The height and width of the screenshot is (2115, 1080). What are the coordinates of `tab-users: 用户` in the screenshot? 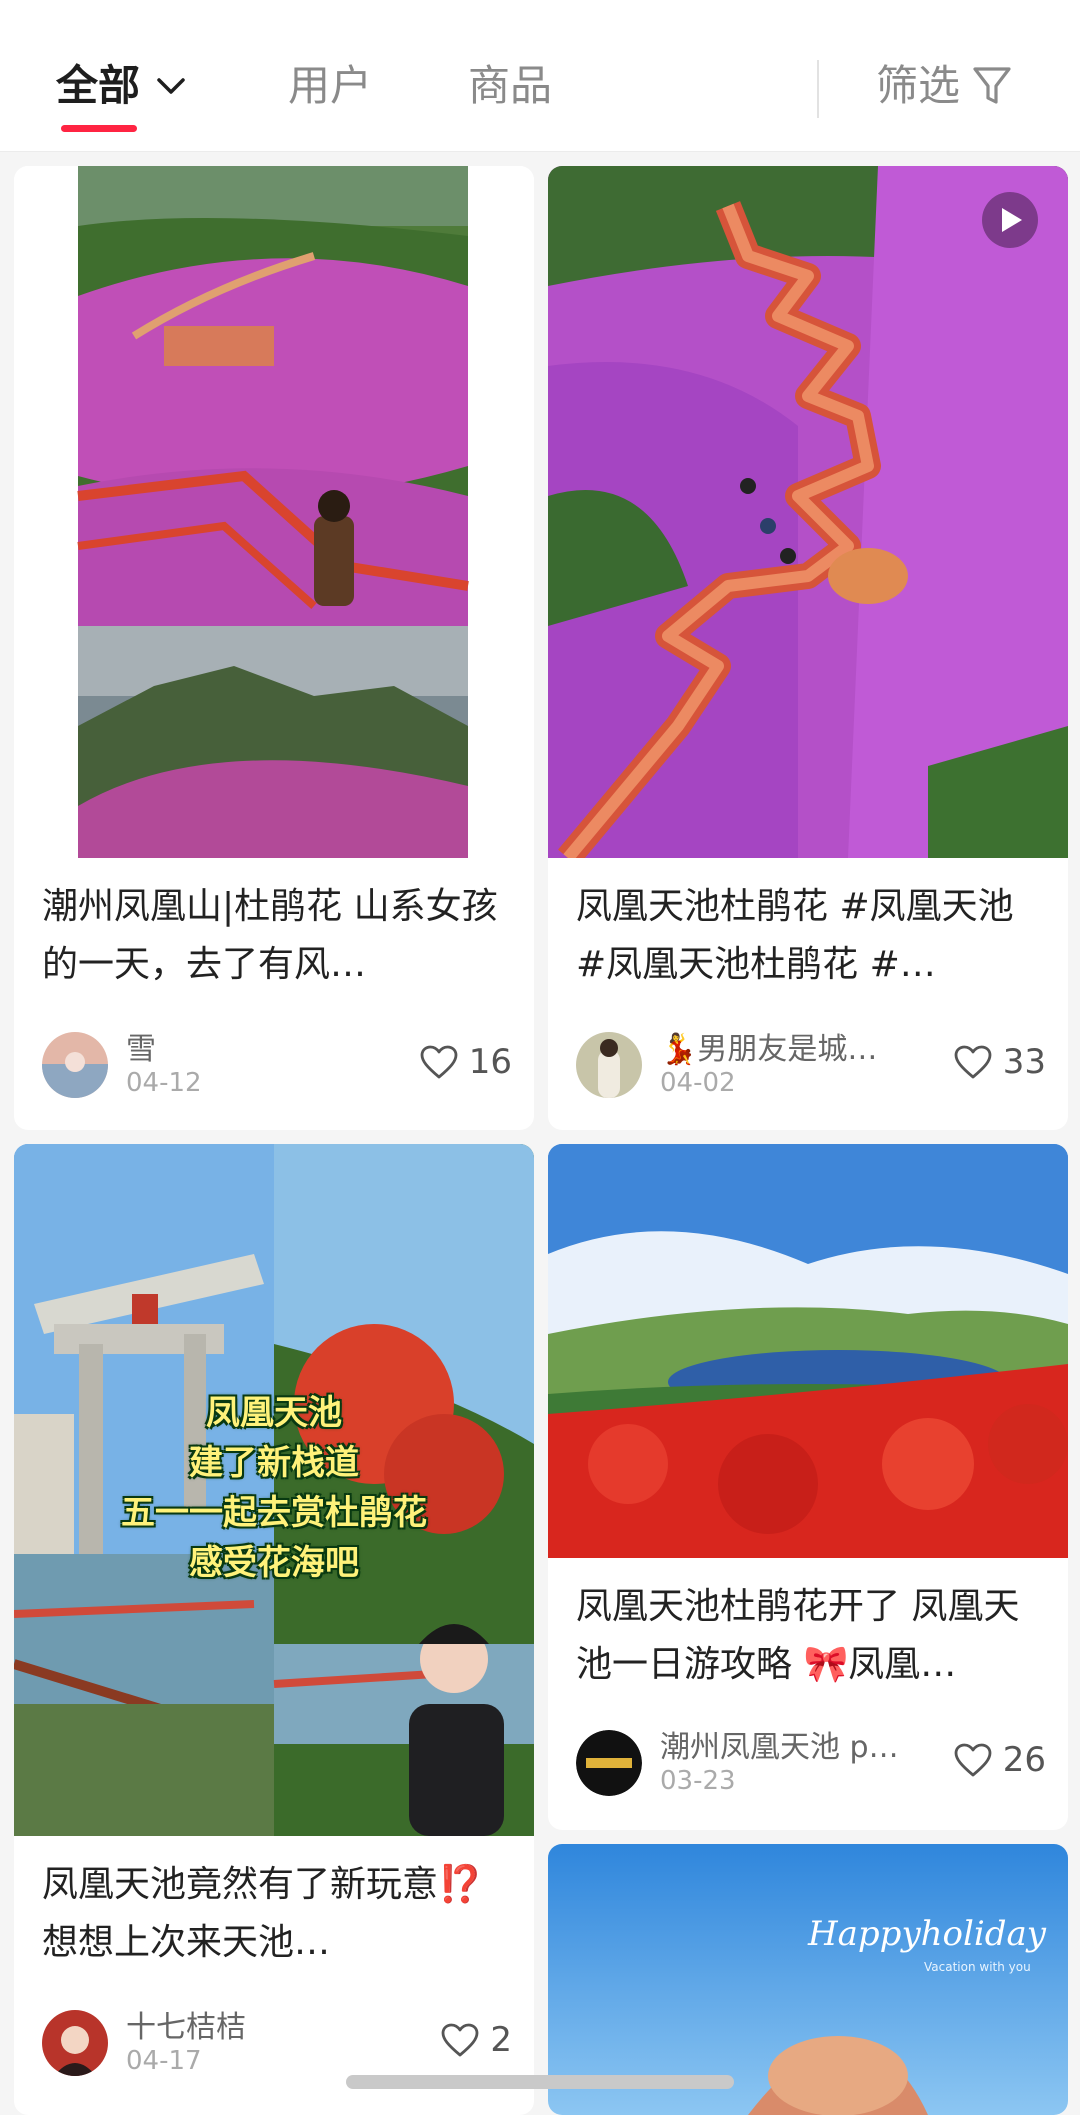 It's located at (330, 86).